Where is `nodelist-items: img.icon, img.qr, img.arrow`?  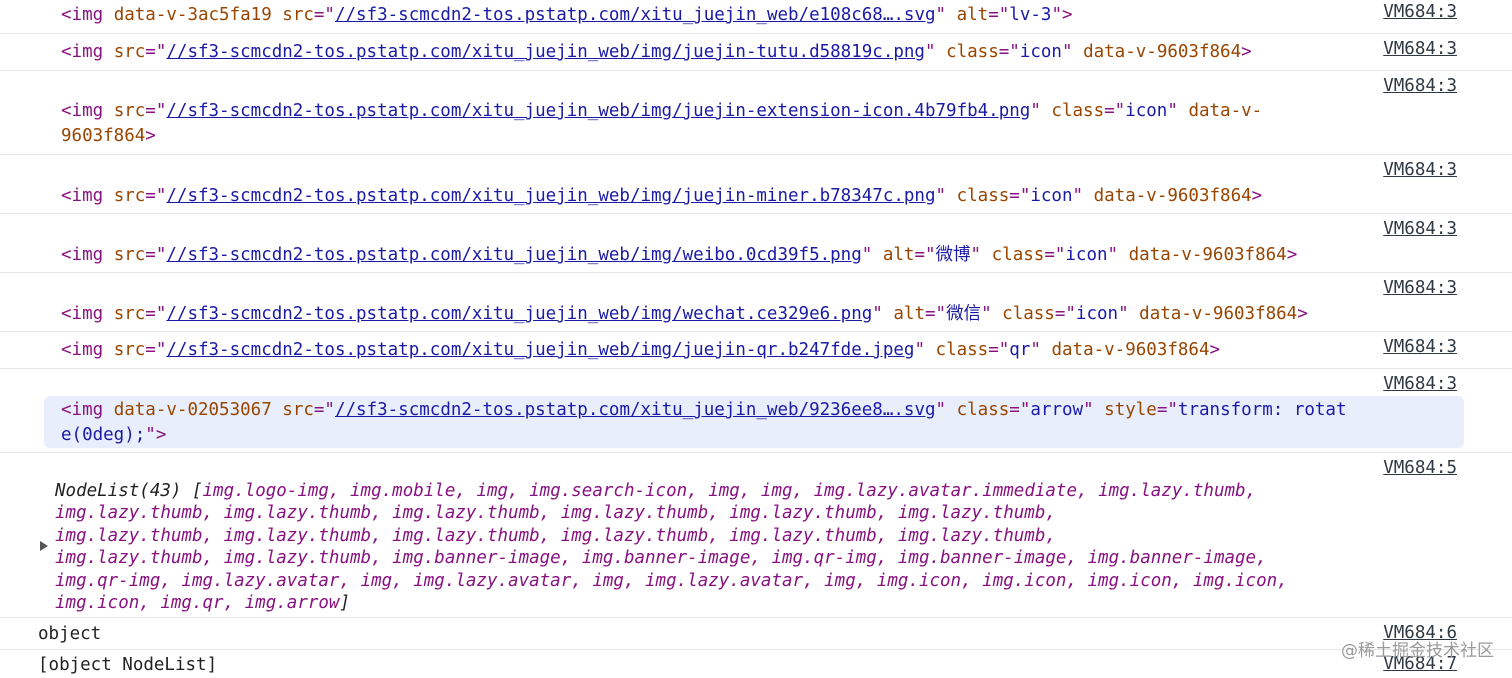 nodelist-items: img.icon, img.qr, img.arrow is located at coordinates (197, 603).